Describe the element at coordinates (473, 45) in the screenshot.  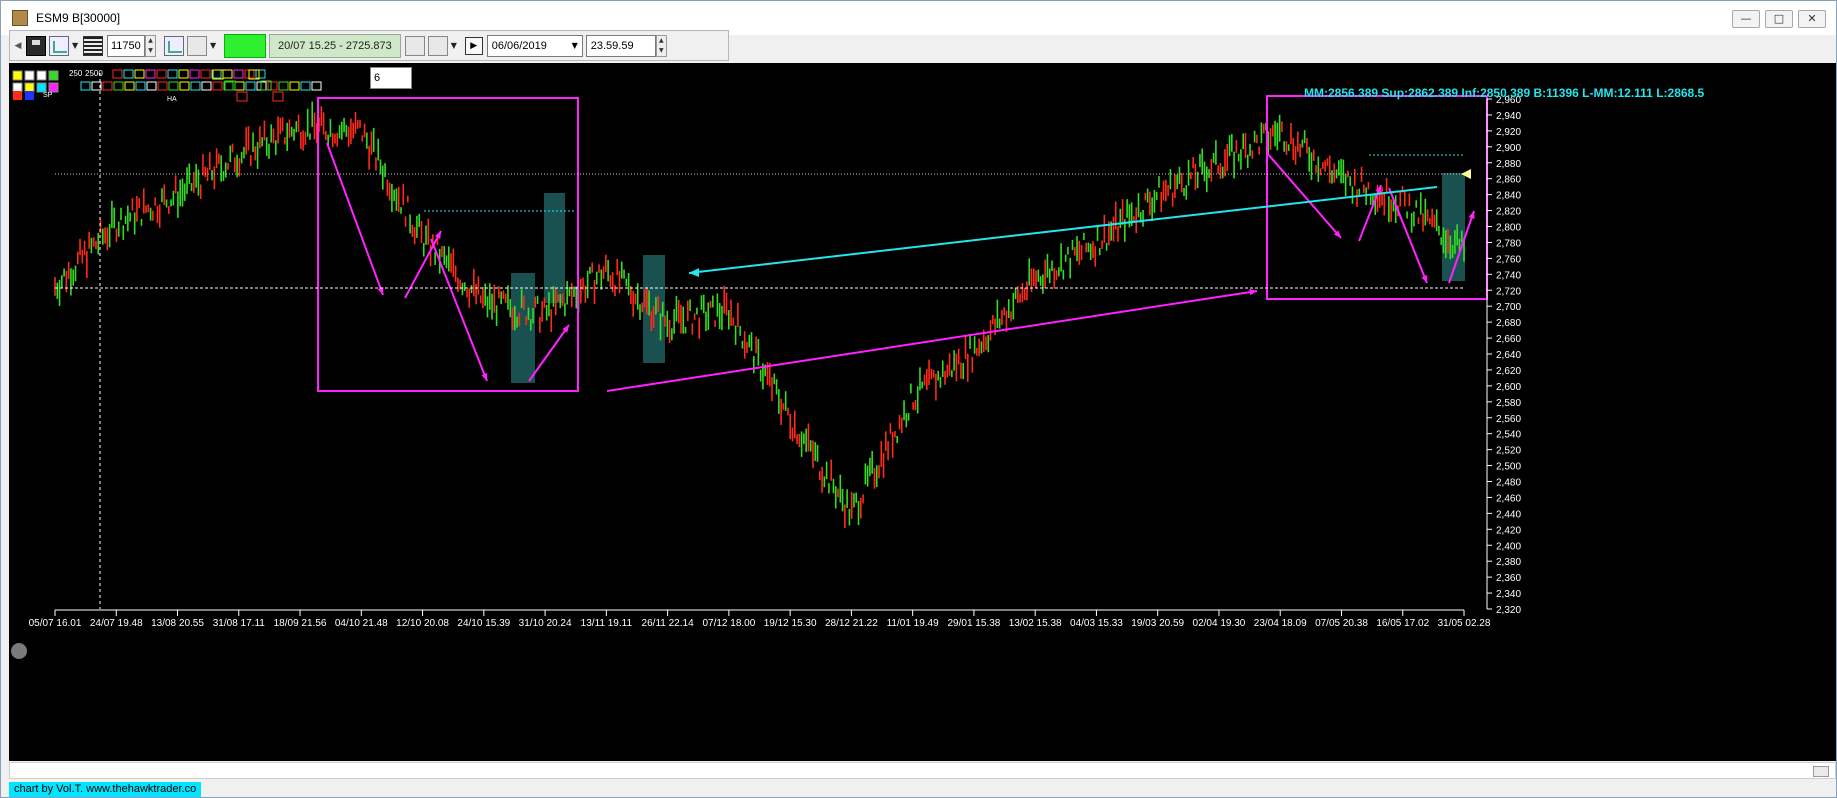
I see `play-icon: ▶` at that location.